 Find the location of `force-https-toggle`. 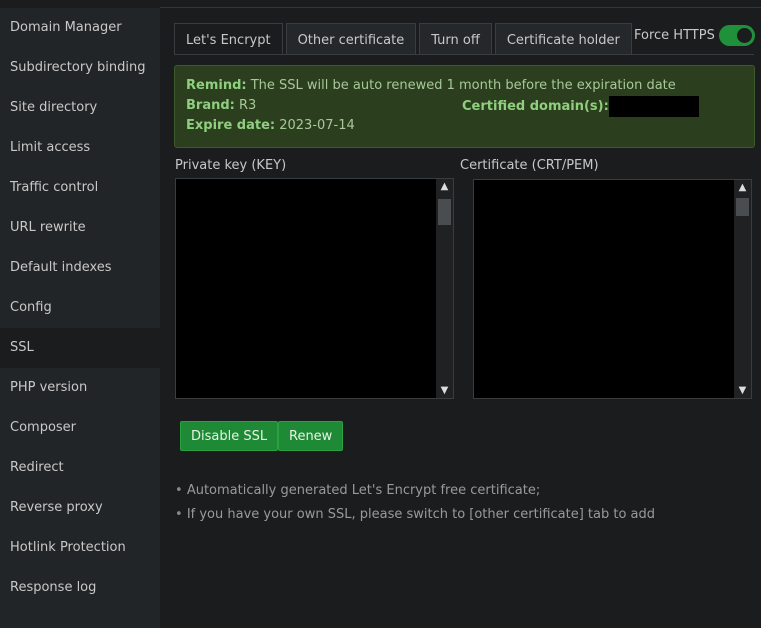

force-https-toggle is located at coordinates (737, 35).